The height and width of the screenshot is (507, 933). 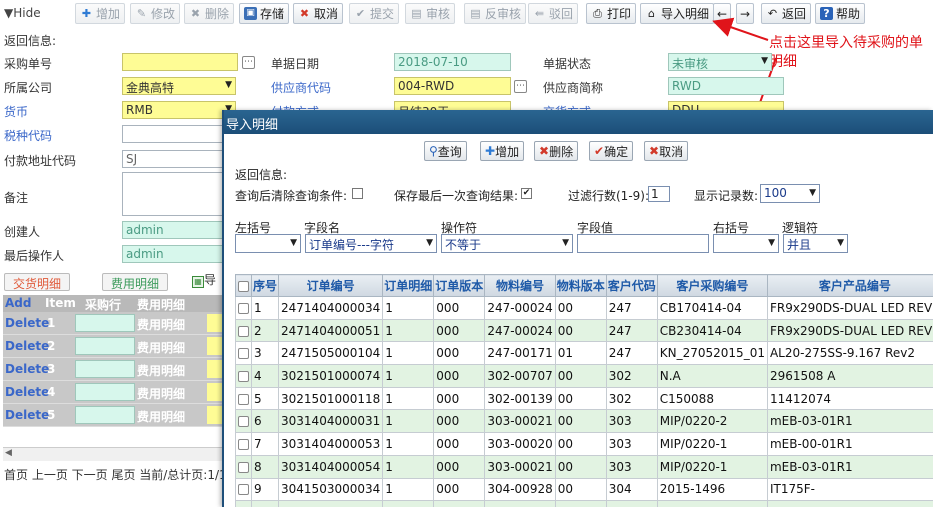 I want to click on keep-last-result-checkbox: ✔, so click(x=526, y=193).